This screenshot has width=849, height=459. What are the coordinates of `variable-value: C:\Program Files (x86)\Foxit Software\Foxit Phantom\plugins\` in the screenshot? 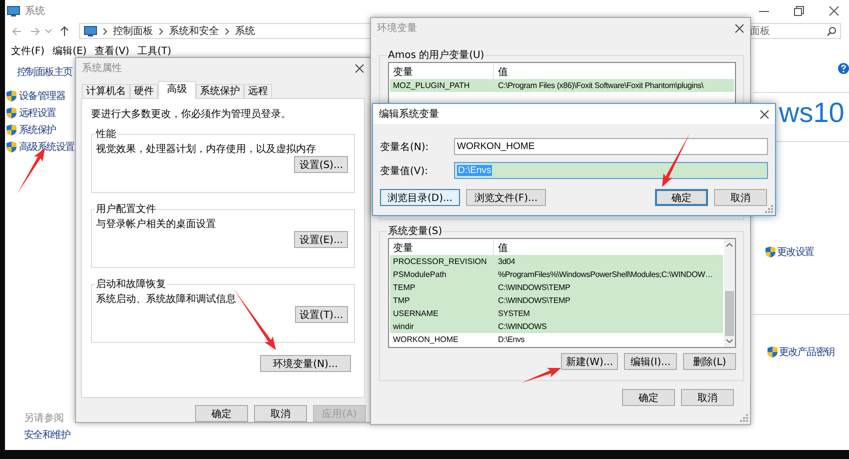 It's located at (600, 85).